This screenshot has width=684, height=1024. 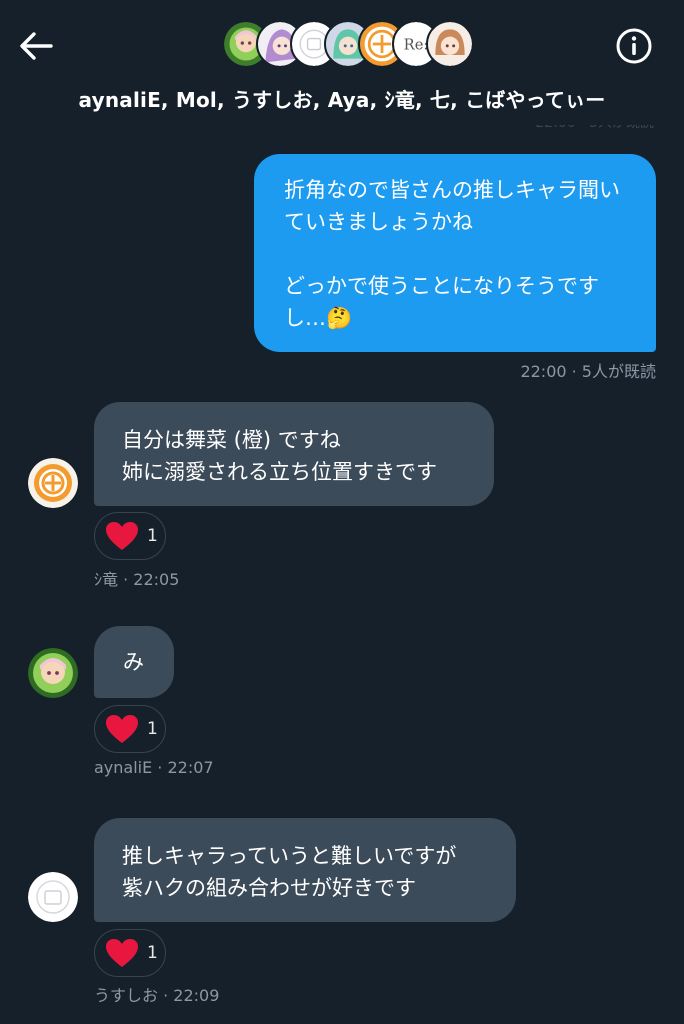 I want to click on message-bubble-received: 推しキャラっていうと難しいですが 紫ハクの組み合わせが好きです, so click(x=305, y=870).